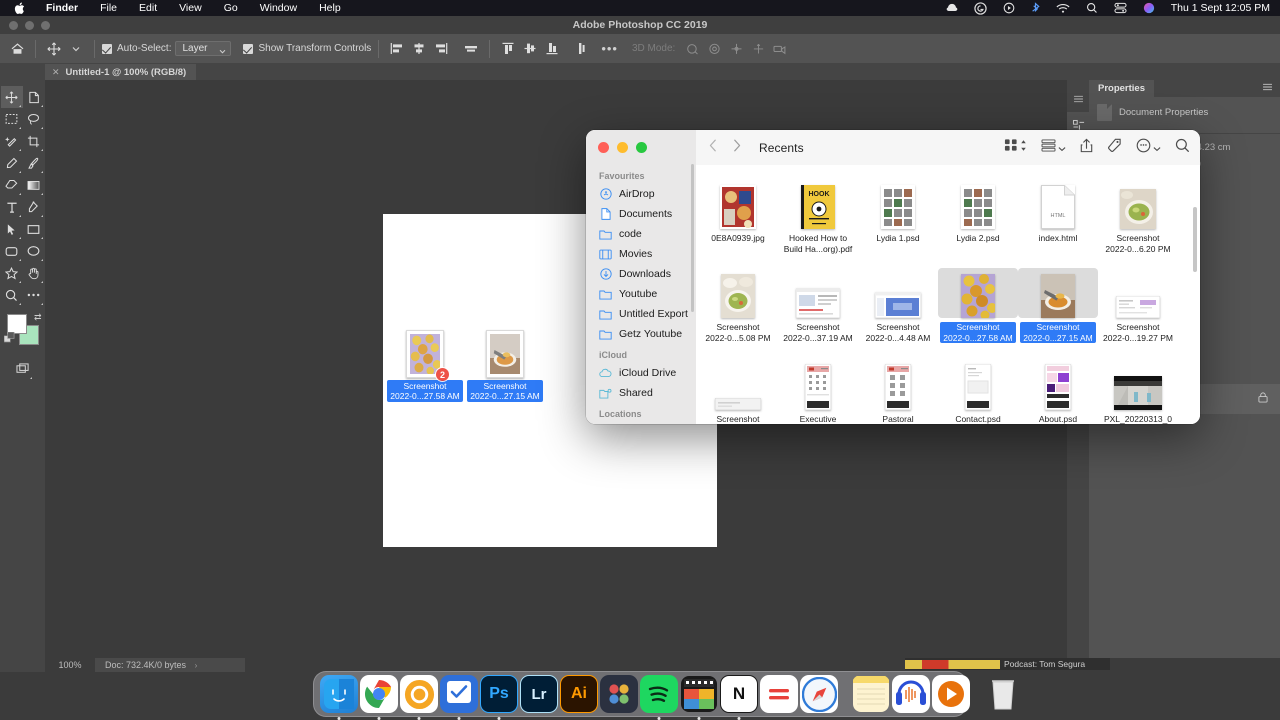 This screenshot has width=1280, height=720. I want to click on sidebar-item-icloud-drive: iCloud Drive, so click(641, 373).